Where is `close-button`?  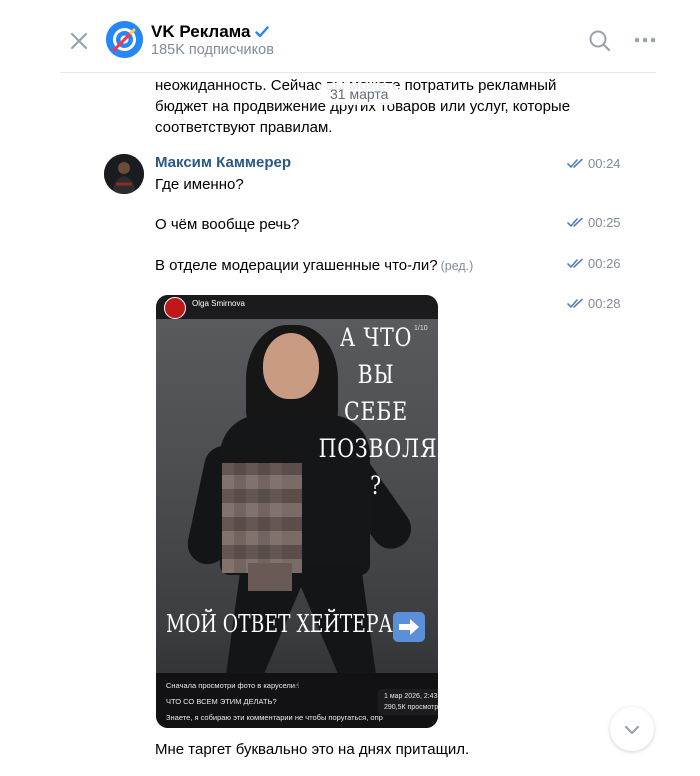 close-button is located at coordinates (79, 41).